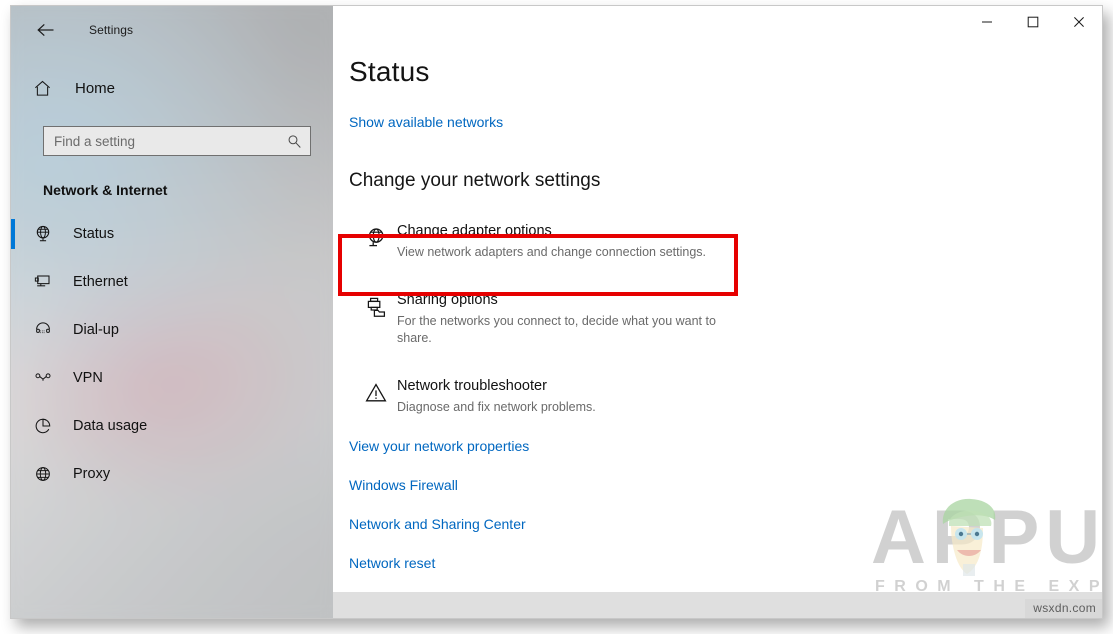 Image resolution: width=1113 pixels, height=634 pixels. What do you see at coordinates (111, 30) in the screenshot?
I see `app-title: Settings` at bounding box center [111, 30].